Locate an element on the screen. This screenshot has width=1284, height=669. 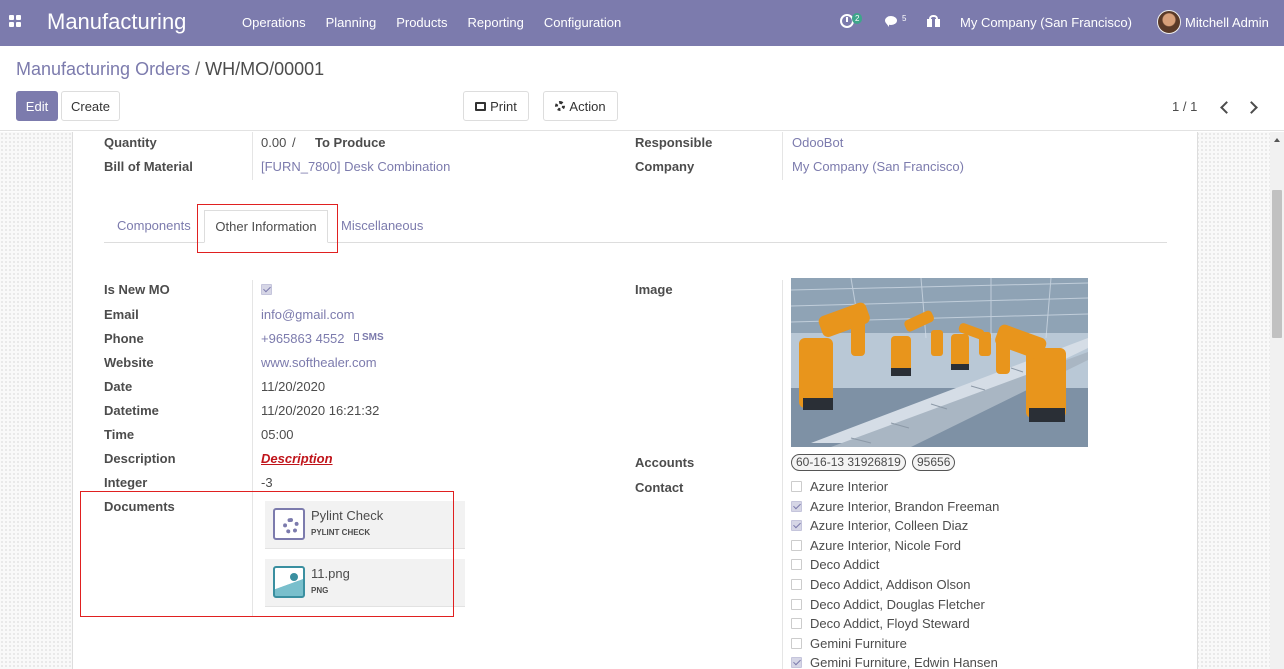
contact-name: Deco Addict, Floyd Steward is located at coordinates (890, 624).